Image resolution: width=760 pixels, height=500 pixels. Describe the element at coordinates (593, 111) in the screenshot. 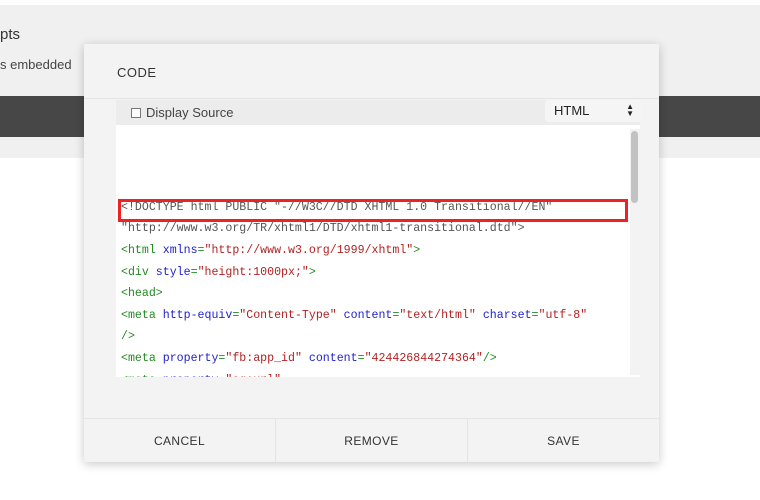

I see `language-select: HTML ▲ ▼` at that location.